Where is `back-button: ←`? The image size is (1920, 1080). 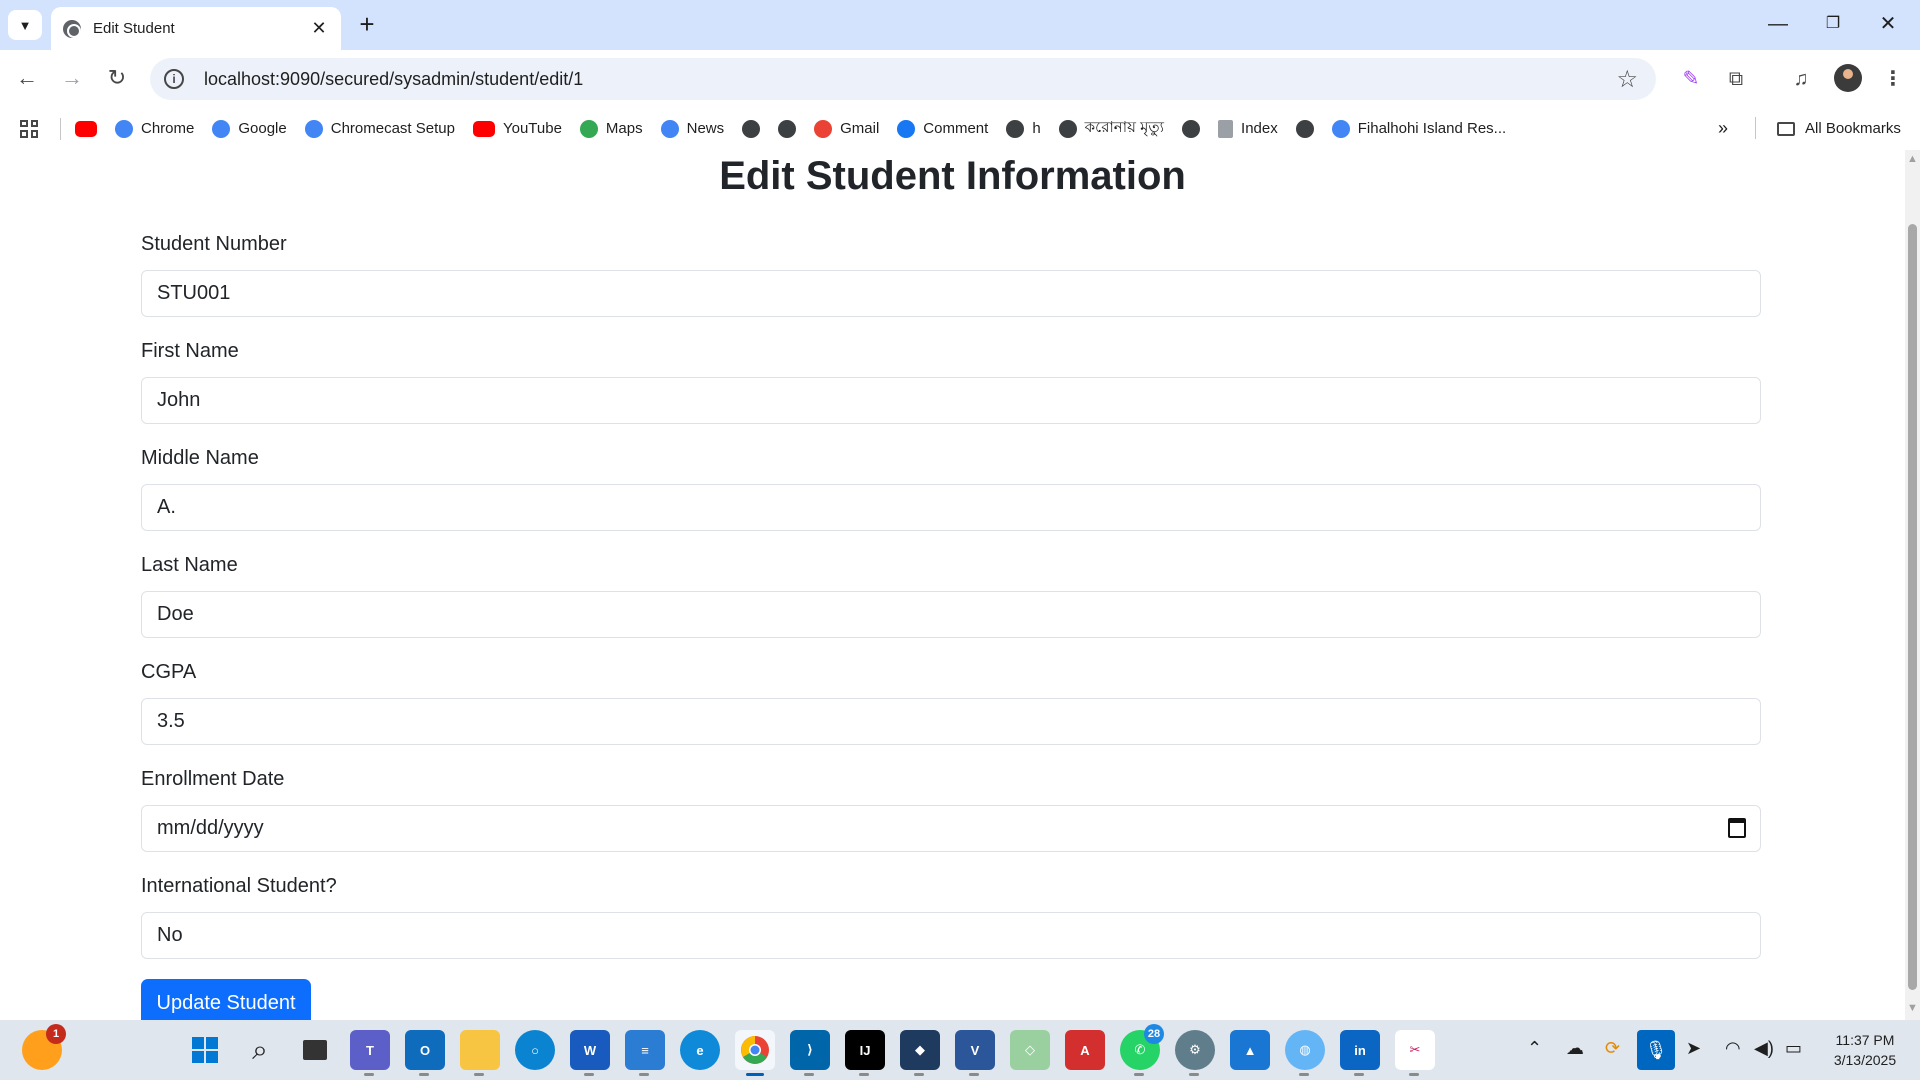 back-button: ← is located at coordinates (27, 79).